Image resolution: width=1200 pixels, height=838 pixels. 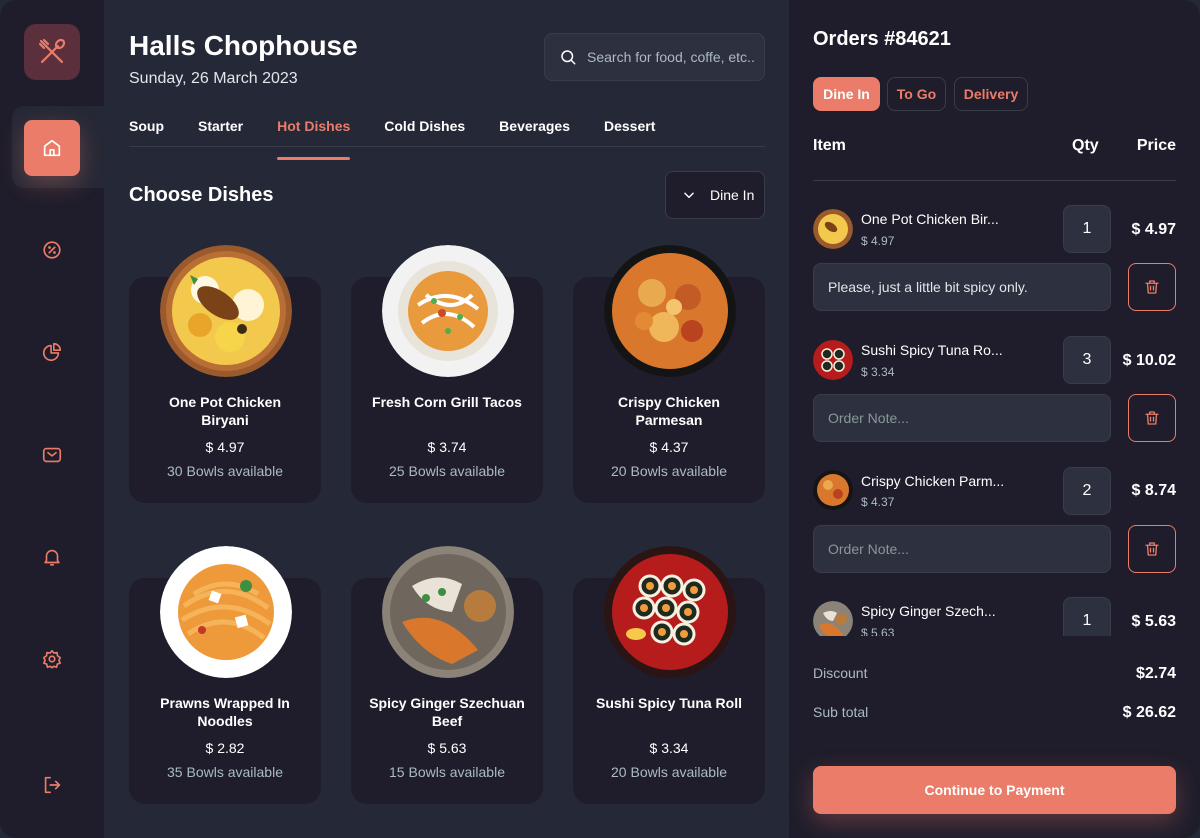 I want to click on continue-to-payment-button: Continue to Payment, so click(x=994, y=790).